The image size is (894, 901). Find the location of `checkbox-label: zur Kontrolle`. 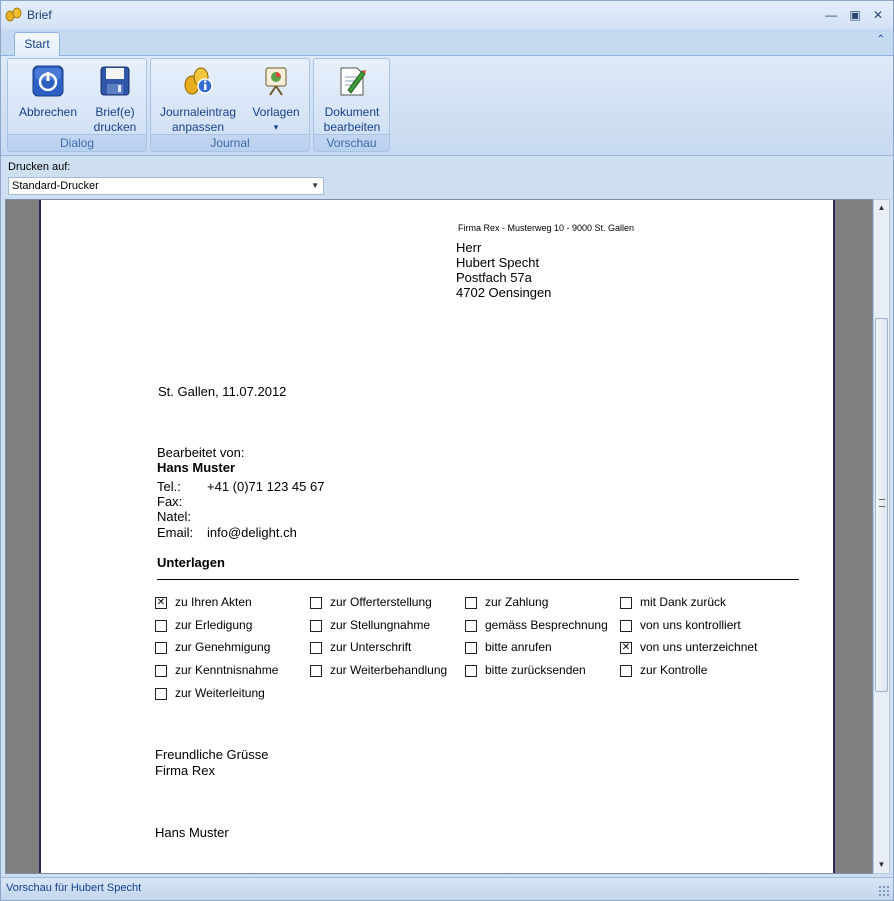

checkbox-label: zur Kontrolle is located at coordinates (674, 670).